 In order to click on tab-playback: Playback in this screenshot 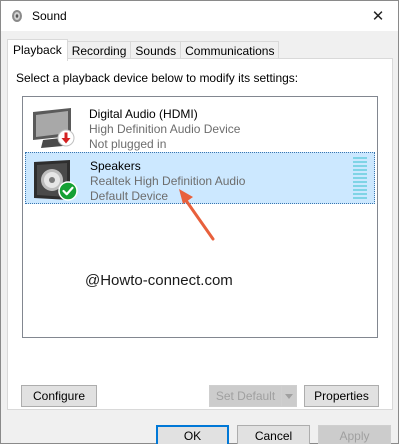, I will do `click(37, 50)`.